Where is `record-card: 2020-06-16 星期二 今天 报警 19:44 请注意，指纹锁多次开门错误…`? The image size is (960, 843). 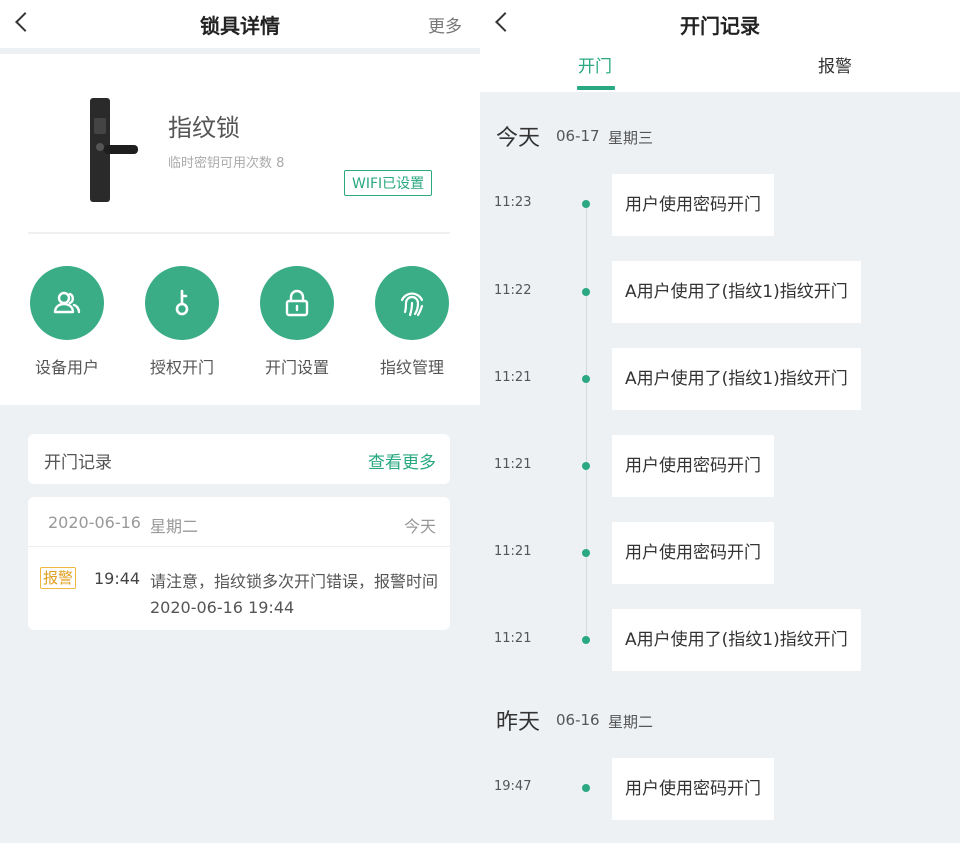 record-card: 2020-06-16 星期二 今天 报警 19:44 请注意，指纹锁多次开门错误… is located at coordinates (239, 563).